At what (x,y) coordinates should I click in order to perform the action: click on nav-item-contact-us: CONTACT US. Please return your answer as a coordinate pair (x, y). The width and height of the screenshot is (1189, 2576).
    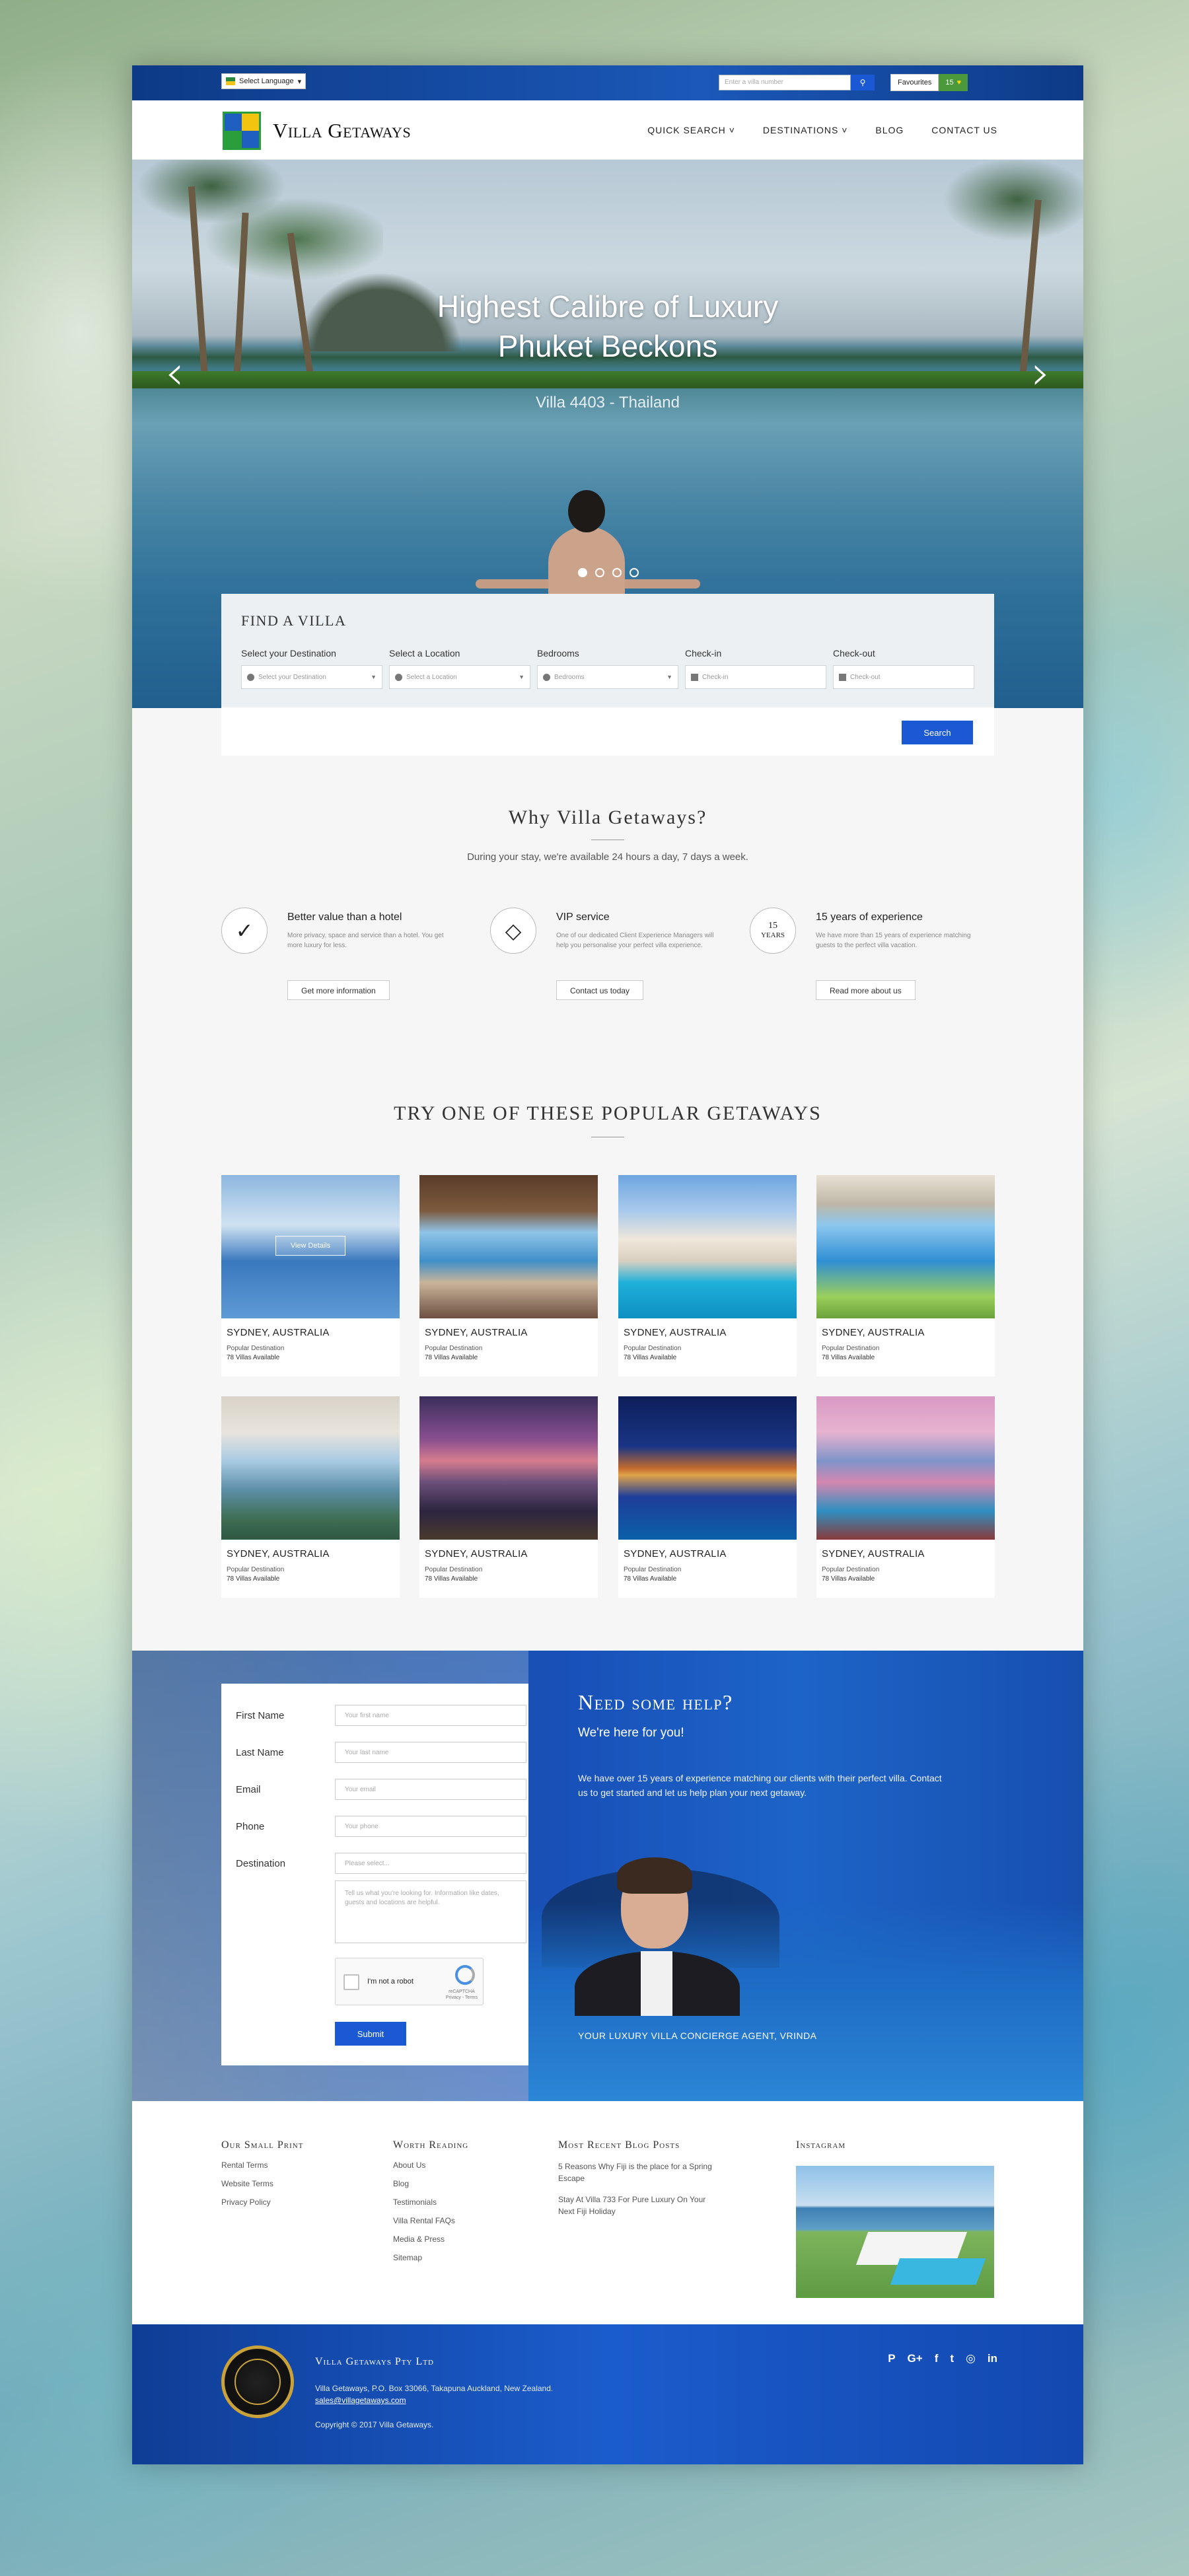
    Looking at the image, I should click on (964, 130).